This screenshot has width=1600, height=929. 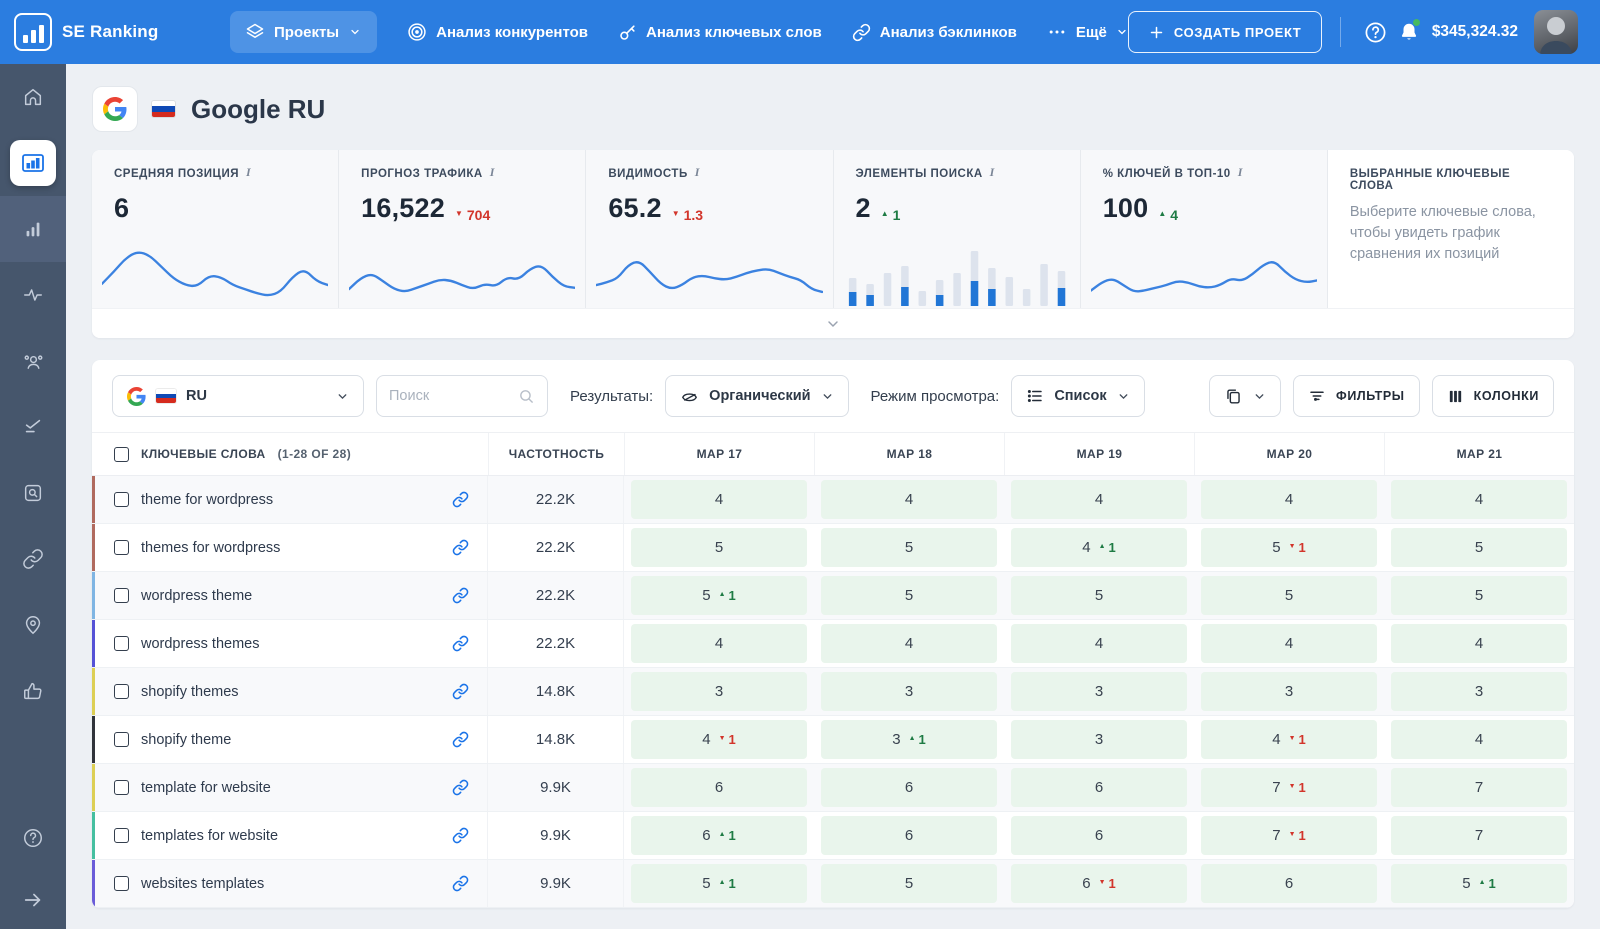 I want to click on columns-button: КОЛОНКИ, so click(x=1492, y=396).